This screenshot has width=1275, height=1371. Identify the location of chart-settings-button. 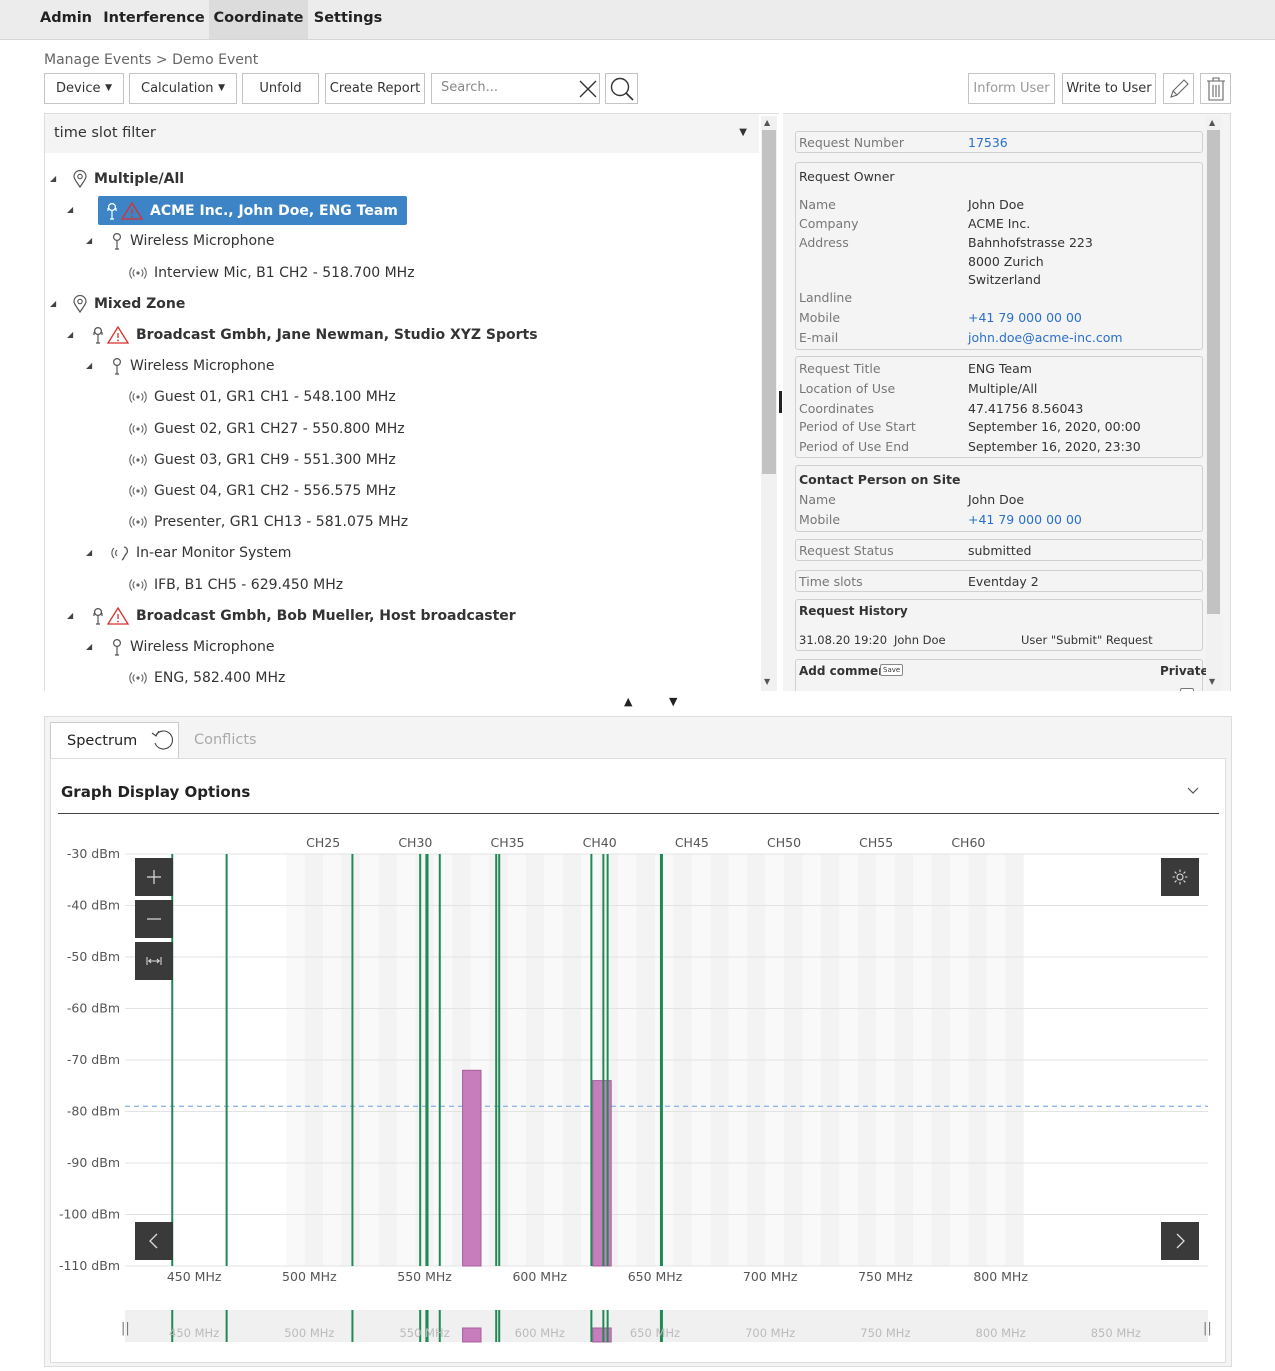
(1180, 877).